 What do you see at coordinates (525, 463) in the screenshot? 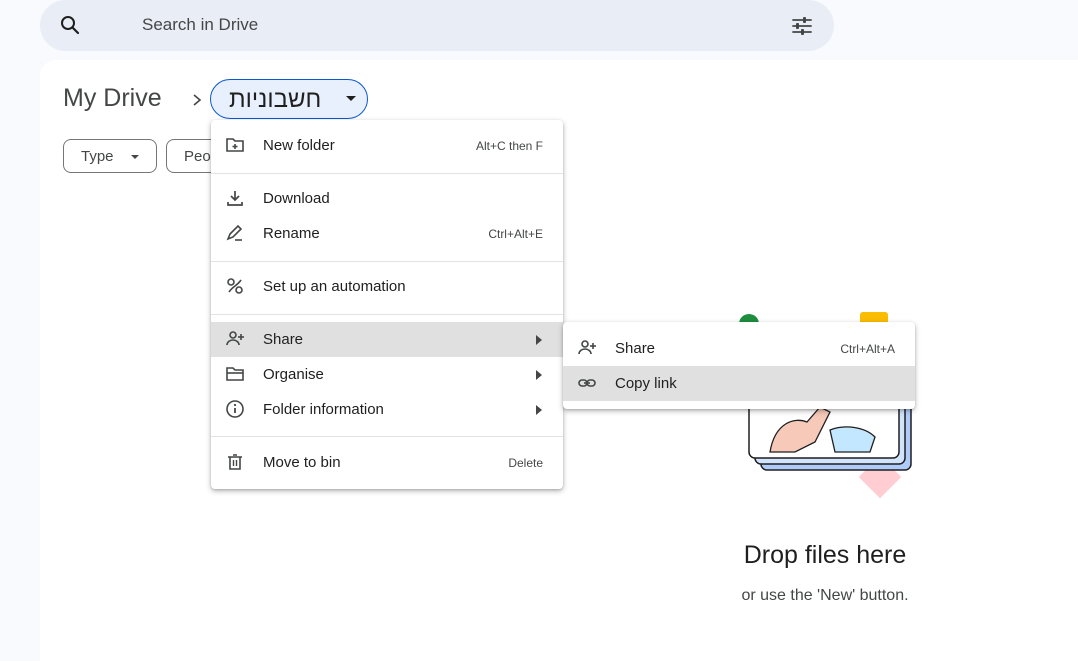
I see `menu-item-shortcut: Delete` at bounding box center [525, 463].